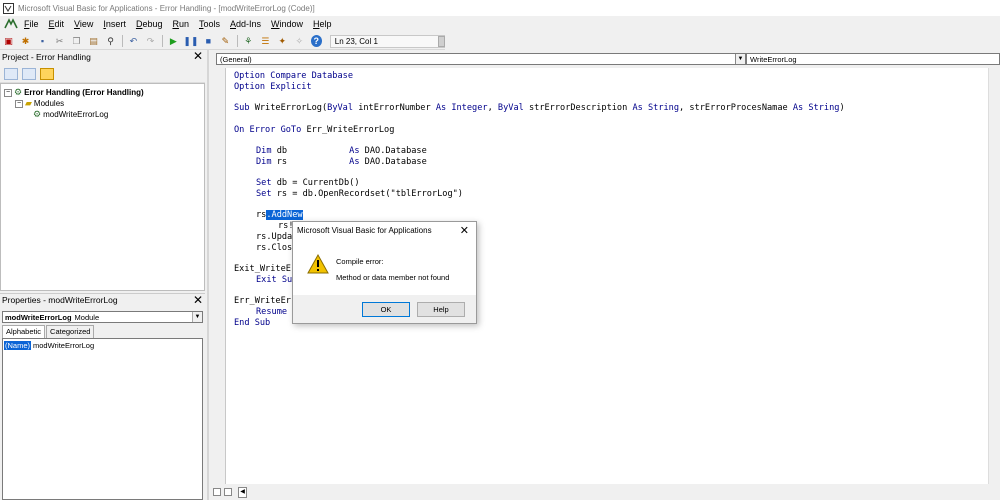 The height and width of the screenshot is (500, 1000). Describe the element at coordinates (322, 24) in the screenshot. I see `menu-help: Help` at that location.